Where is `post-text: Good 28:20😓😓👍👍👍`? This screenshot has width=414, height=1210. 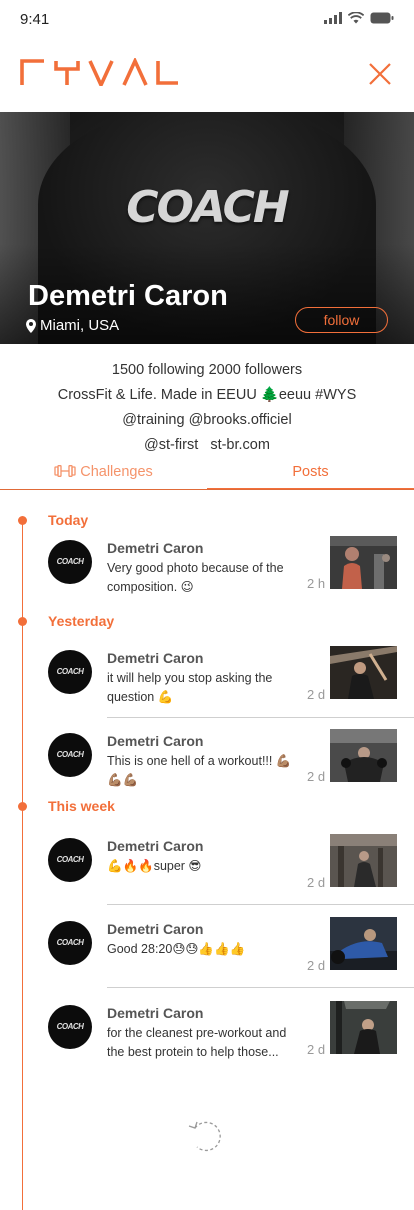
post-text: Good 28:20😓😓👍👍👍 is located at coordinates (176, 949).